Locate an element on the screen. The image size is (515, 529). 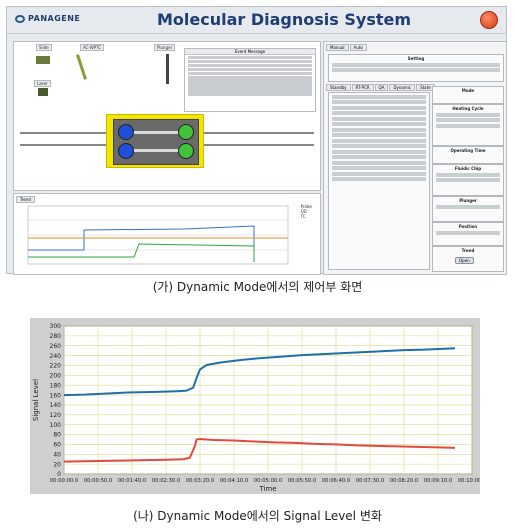
tab-auto: Auto is located at coordinates (358, 47).